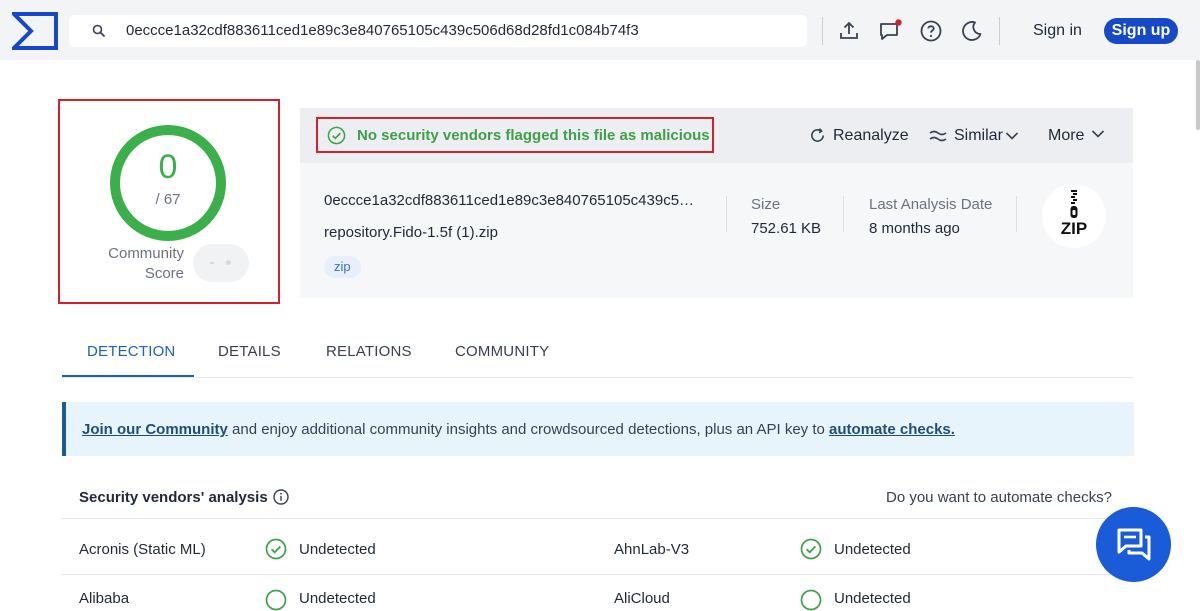 This screenshot has width=1200, height=611. What do you see at coordinates (131, 351) in the screenshot?
I see `tab-detection: DETECTION` at bounding box center [131, 351].